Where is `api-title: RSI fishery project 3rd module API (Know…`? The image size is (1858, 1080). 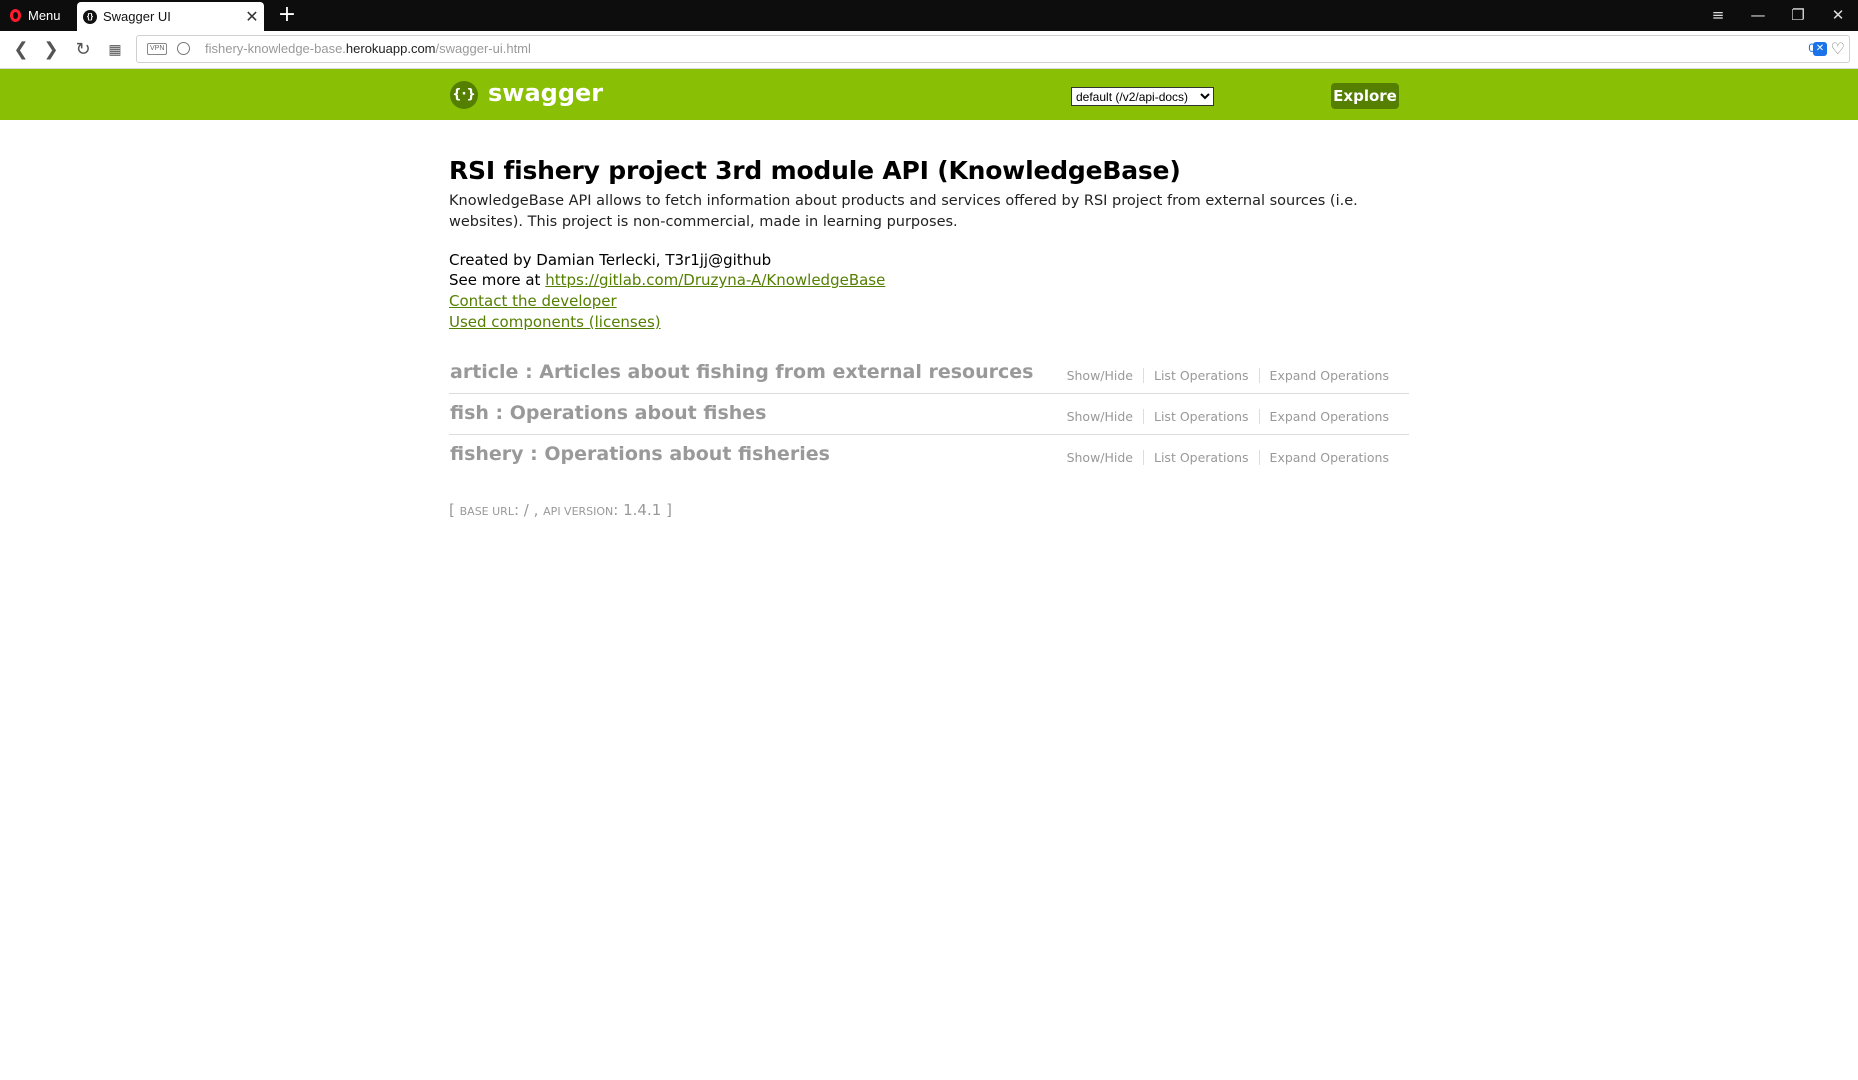
api-title: RSI fishery project 3rd module API (Know… is located at coordinates (815, 170).